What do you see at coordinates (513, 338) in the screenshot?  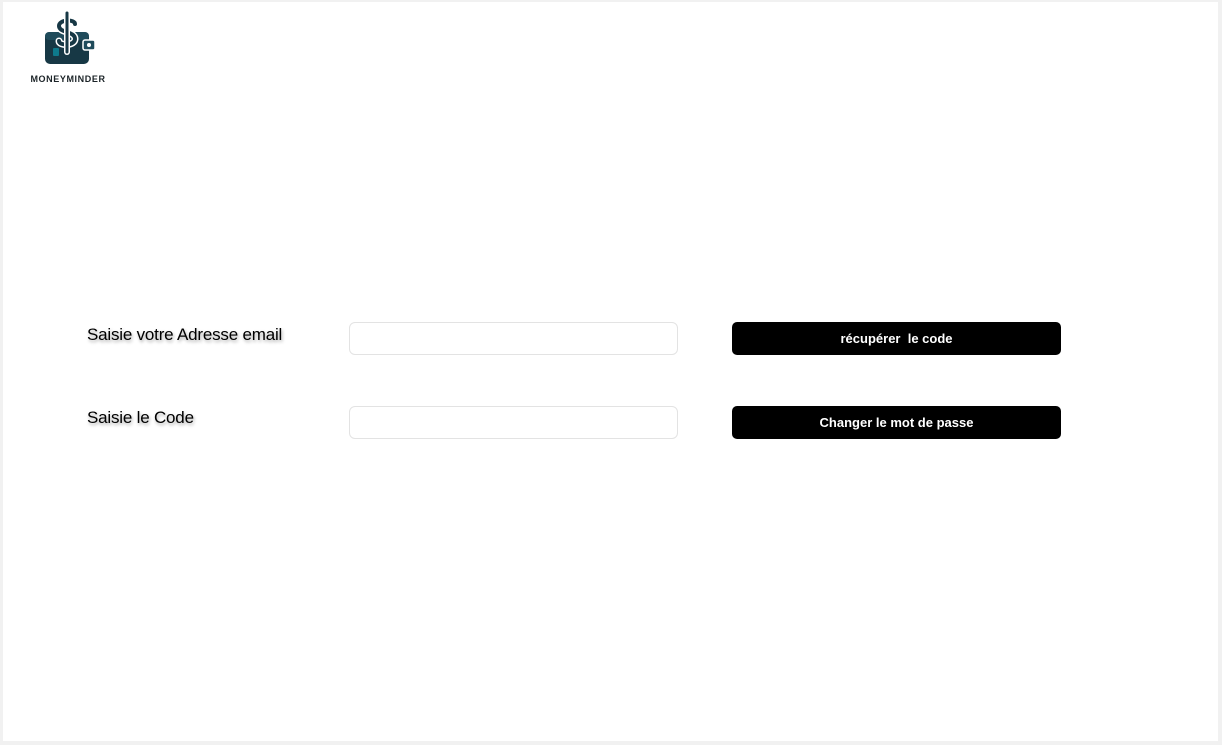 I see `email-input` at bounding box center [513, 338].